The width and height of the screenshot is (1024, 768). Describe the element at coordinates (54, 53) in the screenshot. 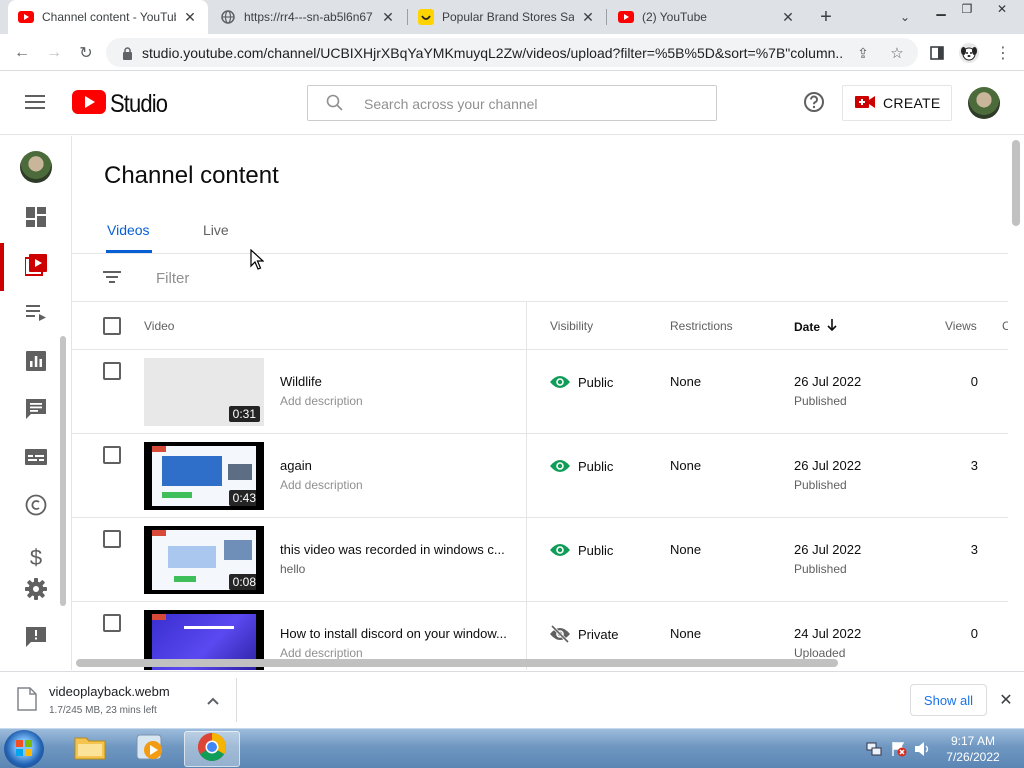

I see `forward-icon: →` at that location.